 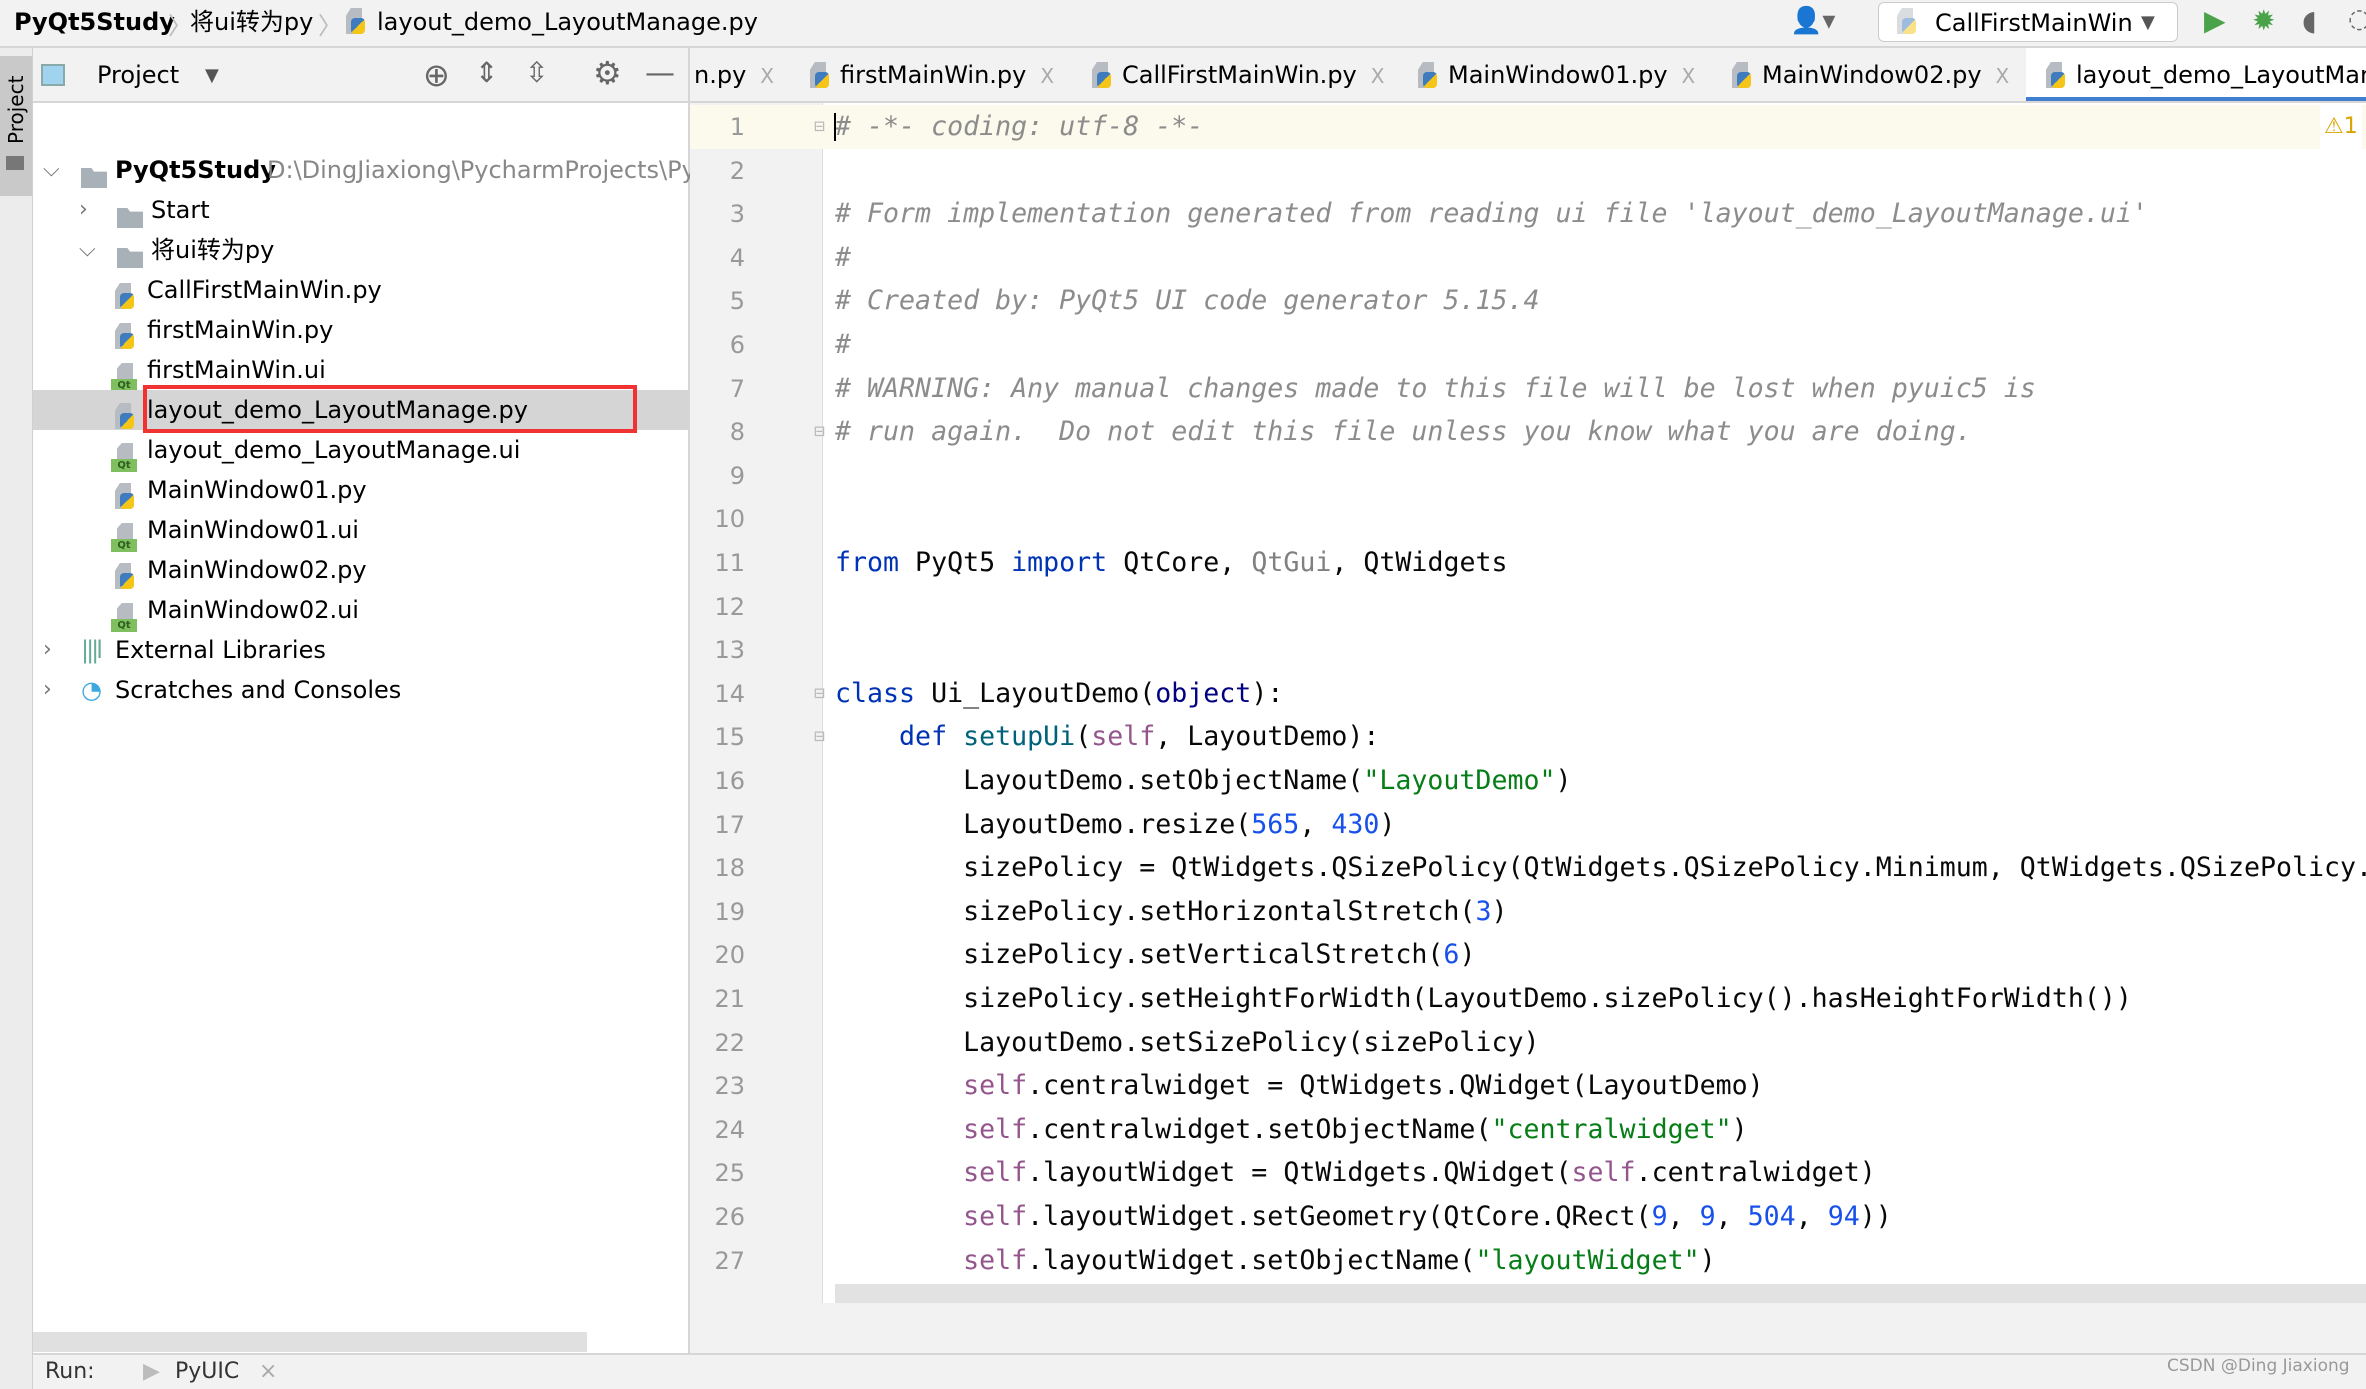 What do you see at coordinates (2263, 20) in the screenshot?
I see `debug-icon: ✹` at bounding box center [2263, 20].